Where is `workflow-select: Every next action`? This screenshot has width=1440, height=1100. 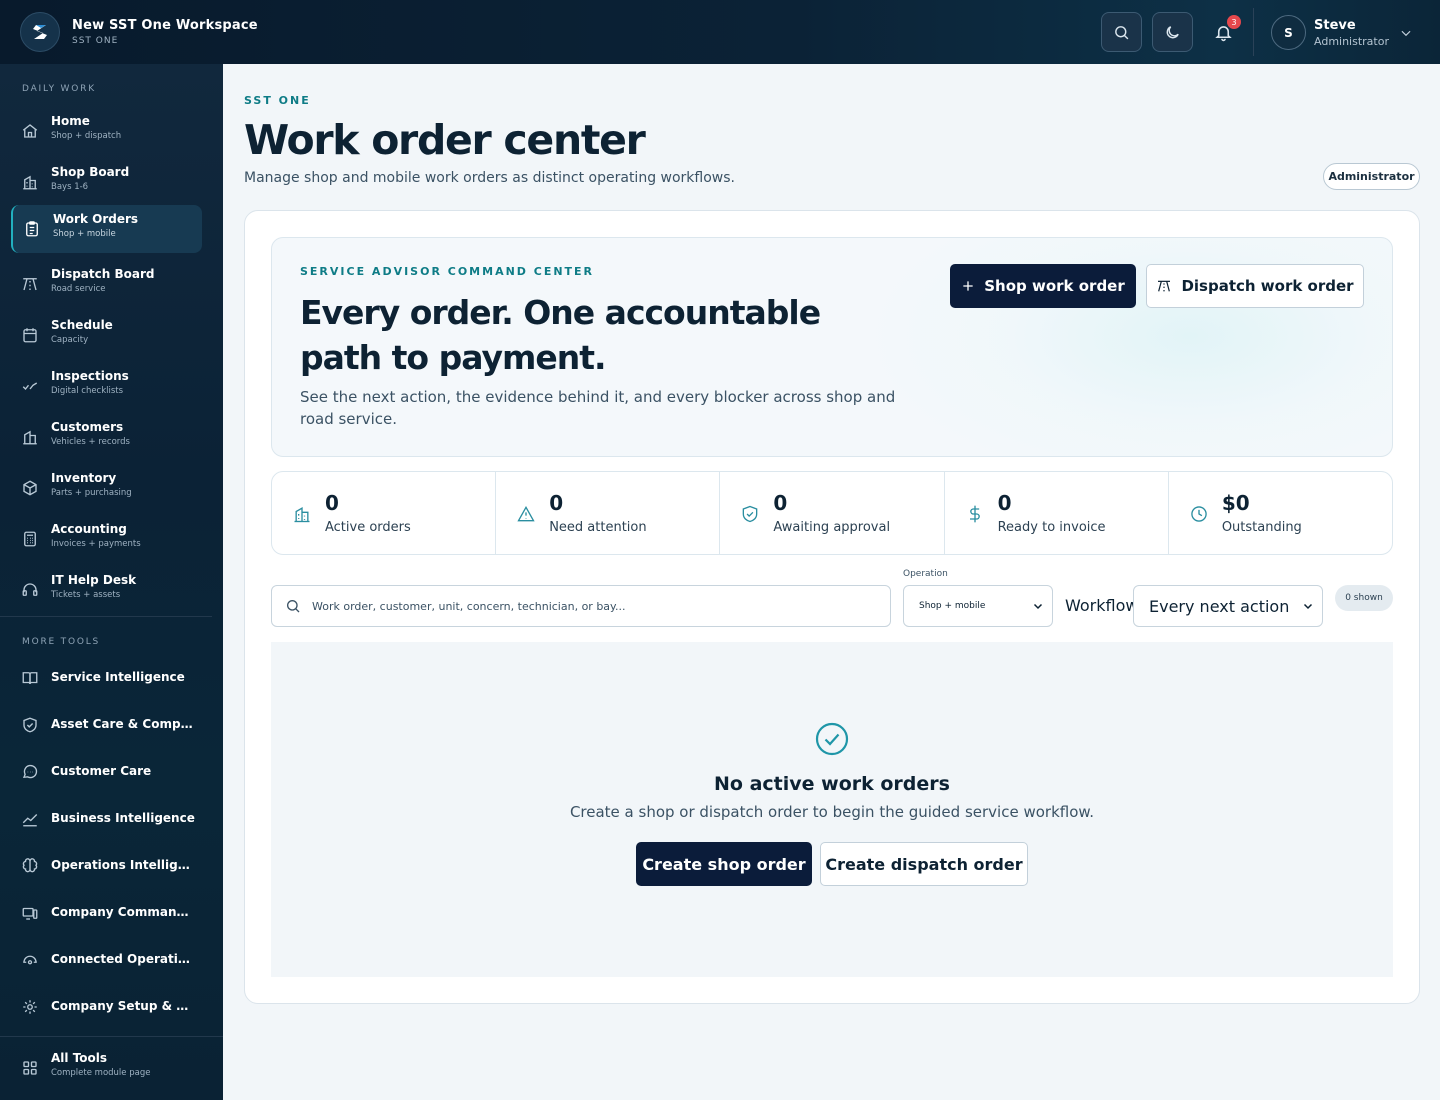 workflow-select: Every next action is located at coordinates (1228, 606).